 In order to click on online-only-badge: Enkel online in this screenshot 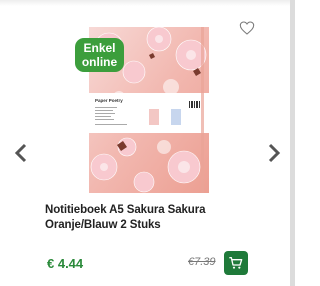, I will do `click(99, 55)`.